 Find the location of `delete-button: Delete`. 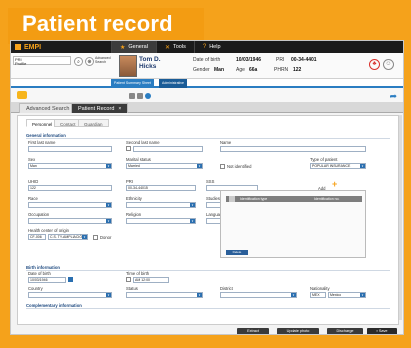

delete-button: Delete is located at coordinates (237, 252).